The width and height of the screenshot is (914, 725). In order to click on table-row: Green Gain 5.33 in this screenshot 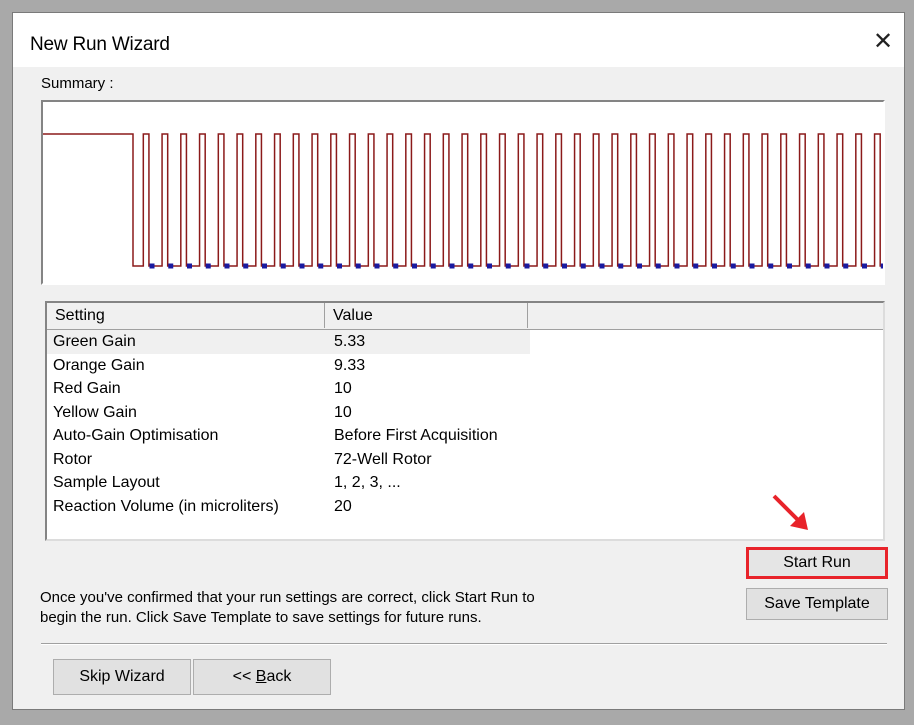, I will do `click(288, 342)`.